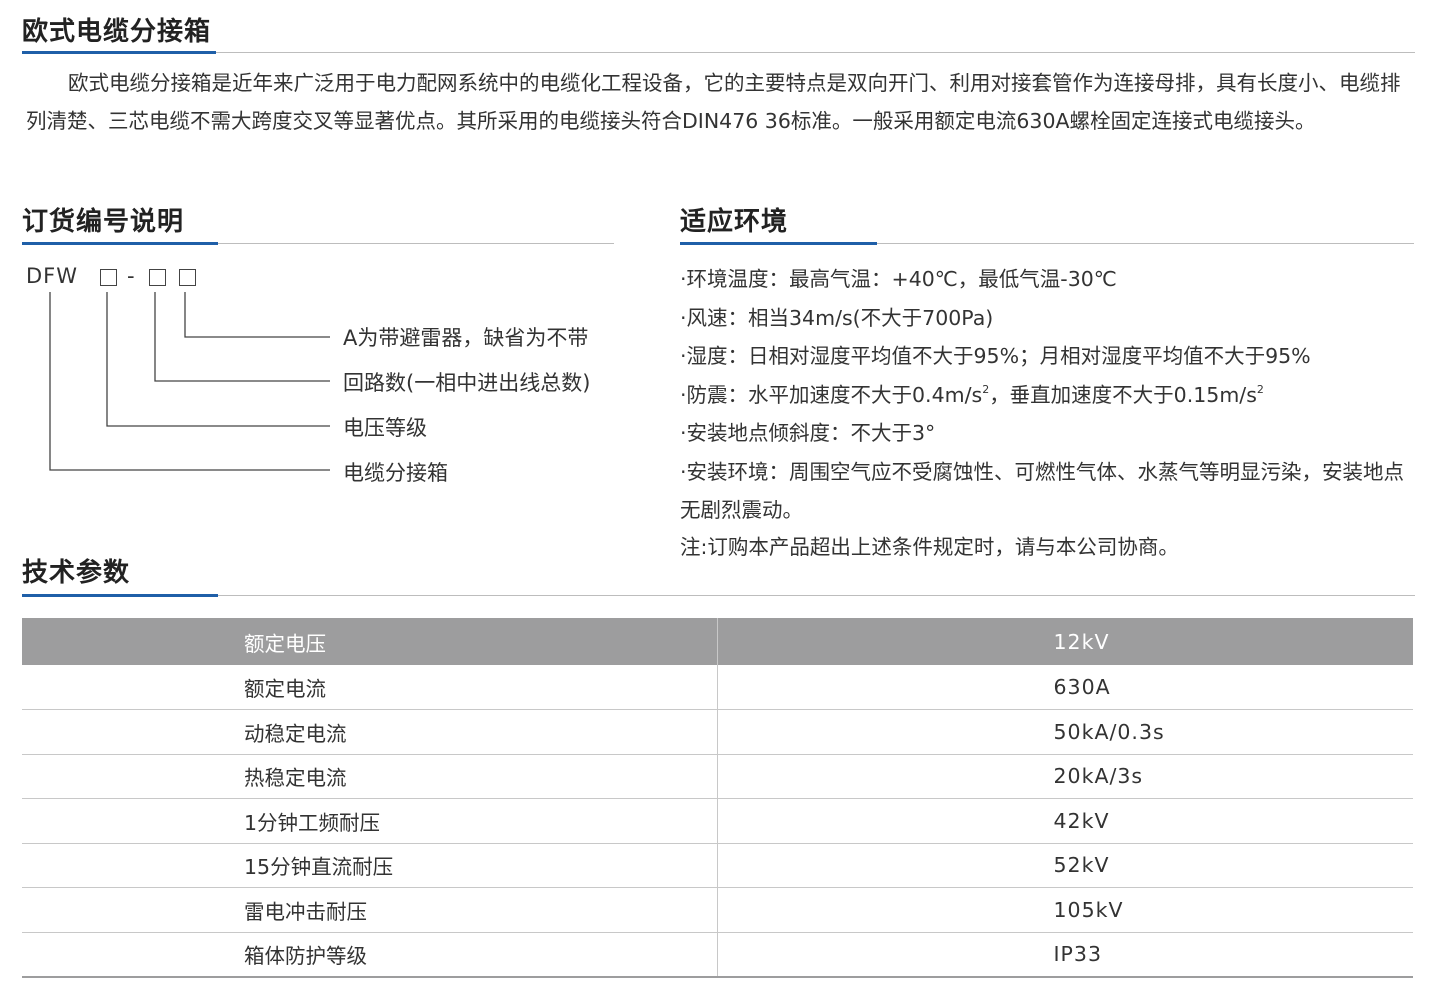 This screenshot has width=1450, height=1005. I want to click on param-cell: 额定电流, so click(370, 687).